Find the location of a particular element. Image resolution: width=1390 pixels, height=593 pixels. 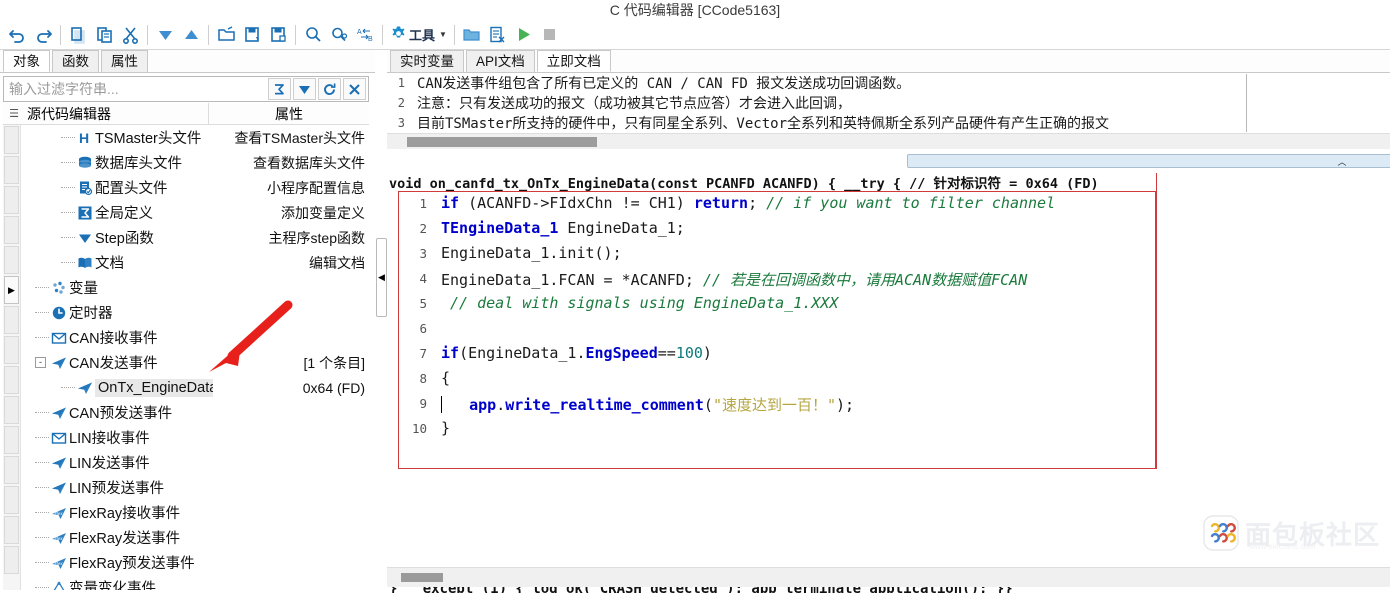

cut-button is located at coordinates (130, 35).